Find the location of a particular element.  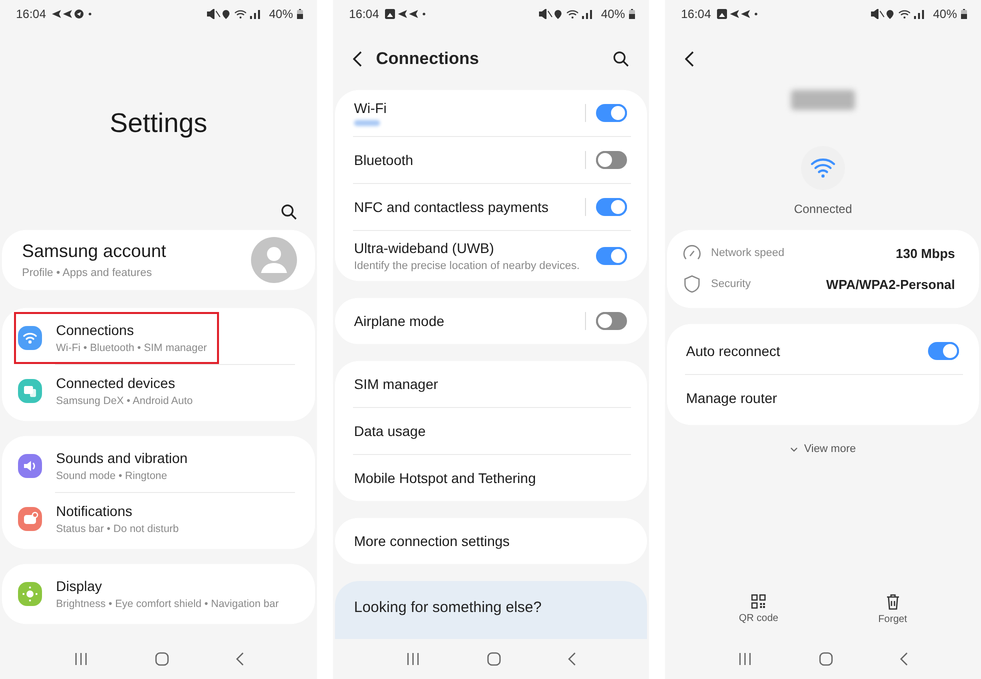

view-more-label: View more is located at coordinates (830, 449).